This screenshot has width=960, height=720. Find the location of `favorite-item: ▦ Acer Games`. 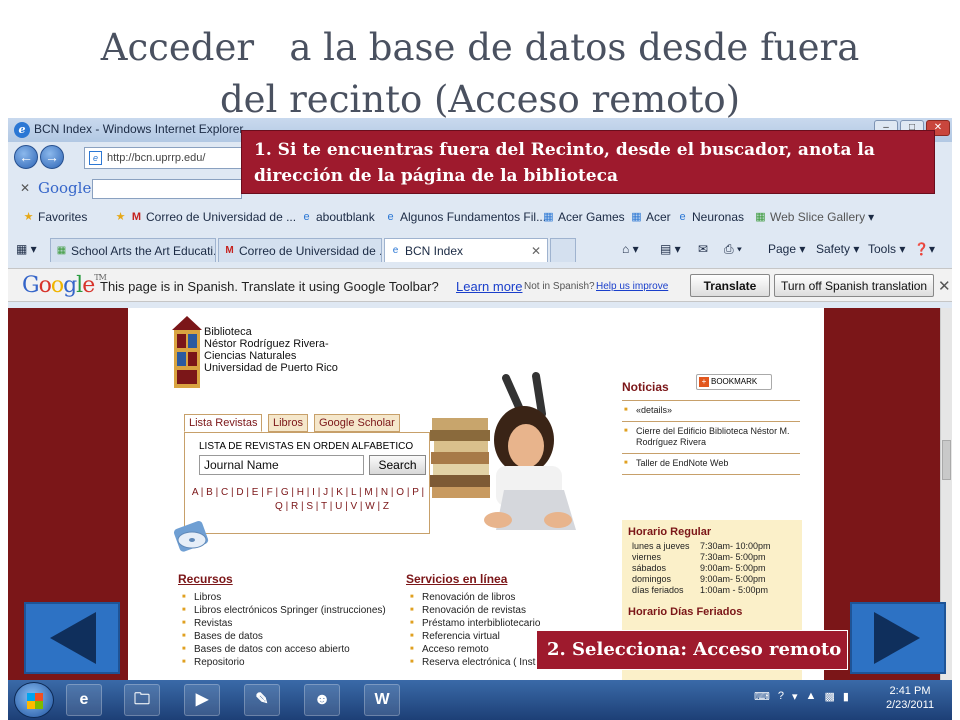

favorite-item: ▦ Acer Games is located at coordinates (583, 217).